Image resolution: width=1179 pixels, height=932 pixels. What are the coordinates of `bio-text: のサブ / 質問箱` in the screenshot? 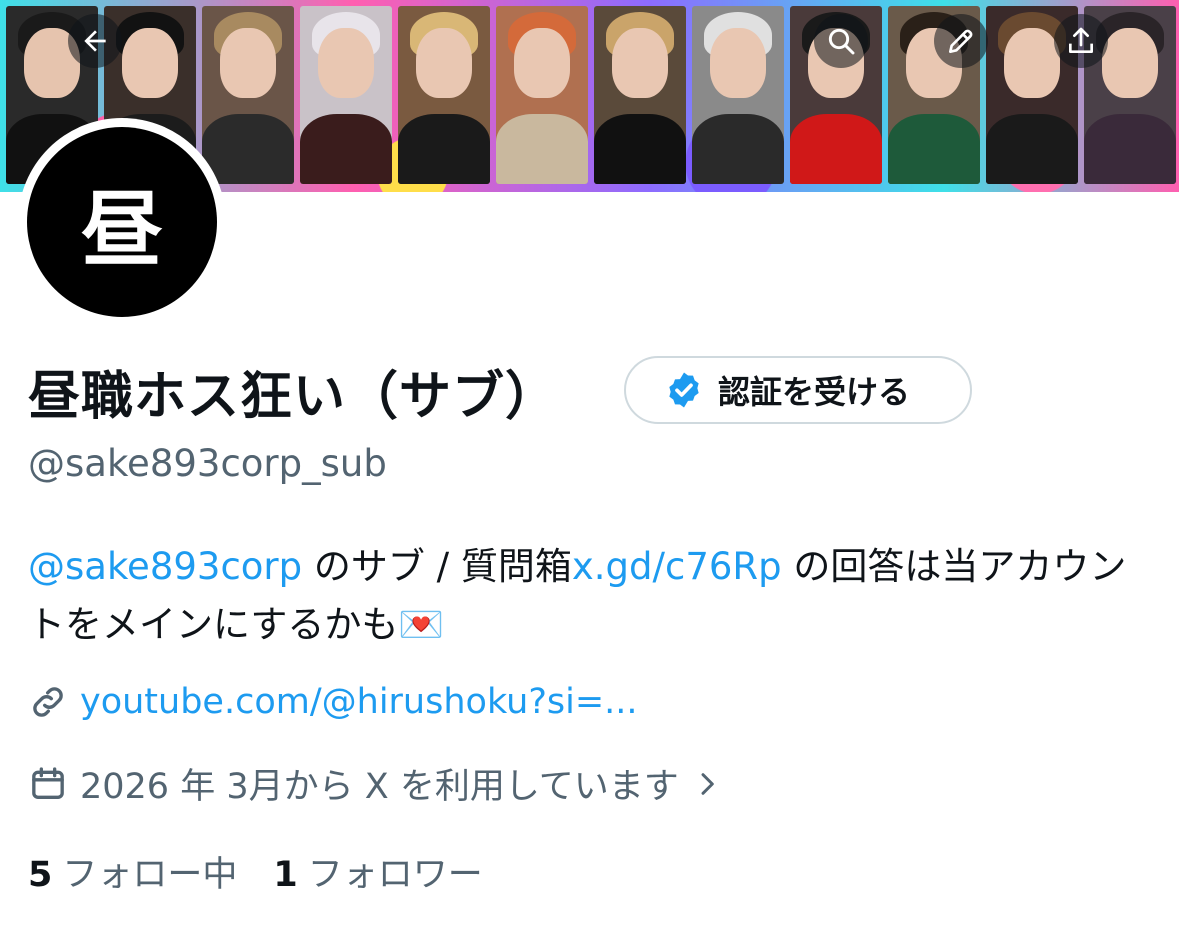 It's located at (437, 566).